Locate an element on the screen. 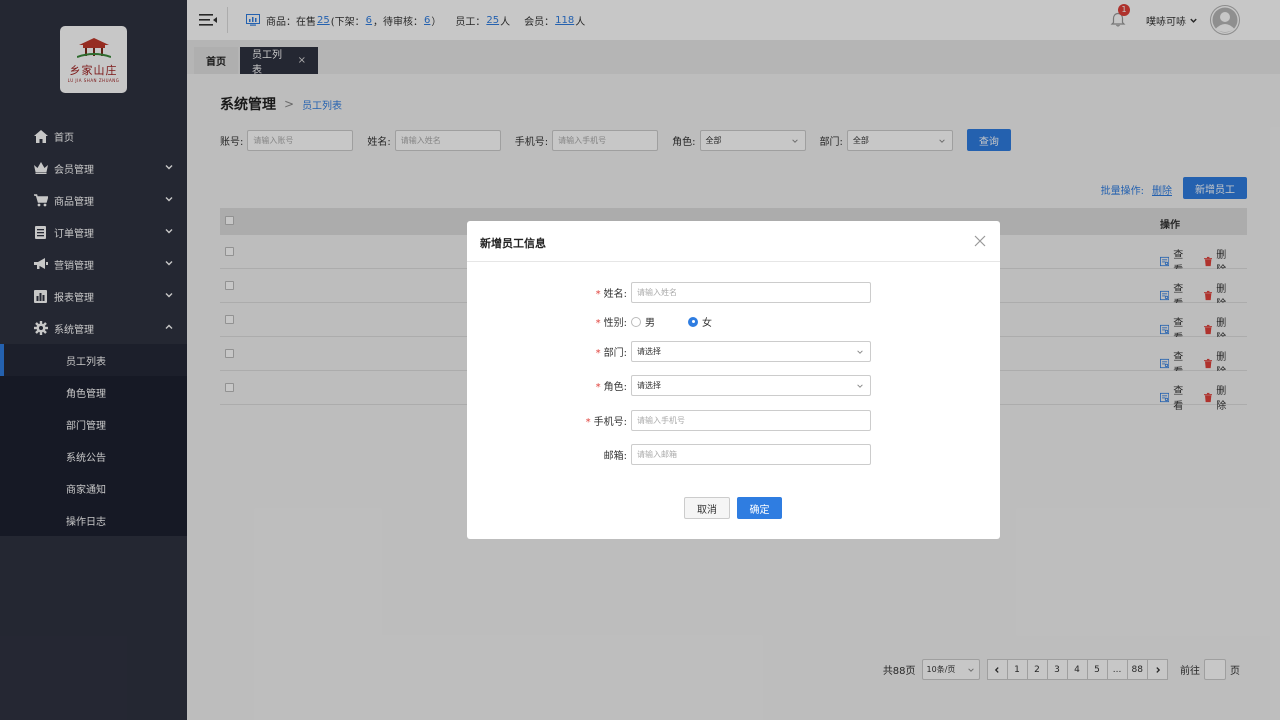  modal-title: 新增员工信息 is located at coordinates (513, 243).